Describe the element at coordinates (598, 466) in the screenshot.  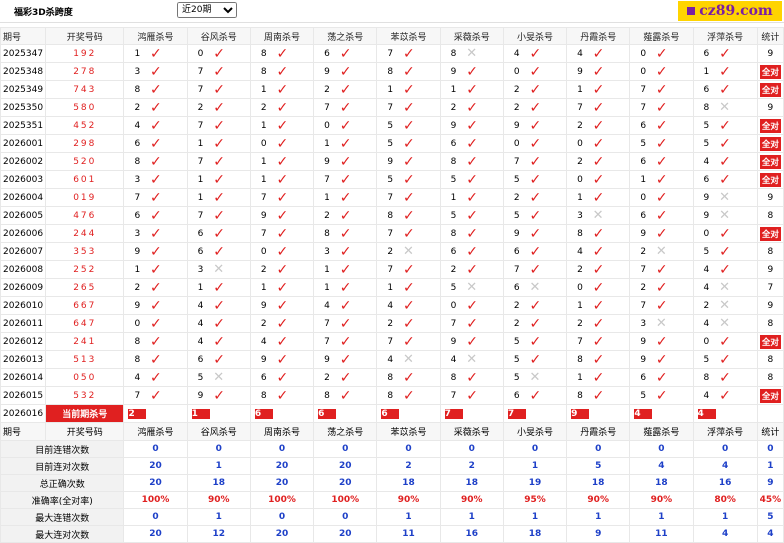
I see `stat-value: 5` at that location.